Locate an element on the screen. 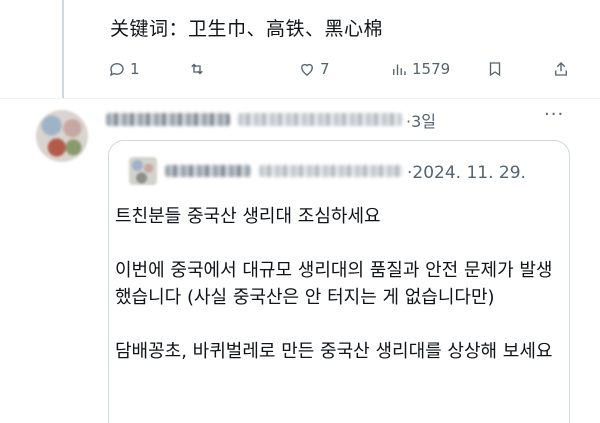 The width and height of the screenshot is (600, 423). reply-icon is located at coordinates (116, 70).